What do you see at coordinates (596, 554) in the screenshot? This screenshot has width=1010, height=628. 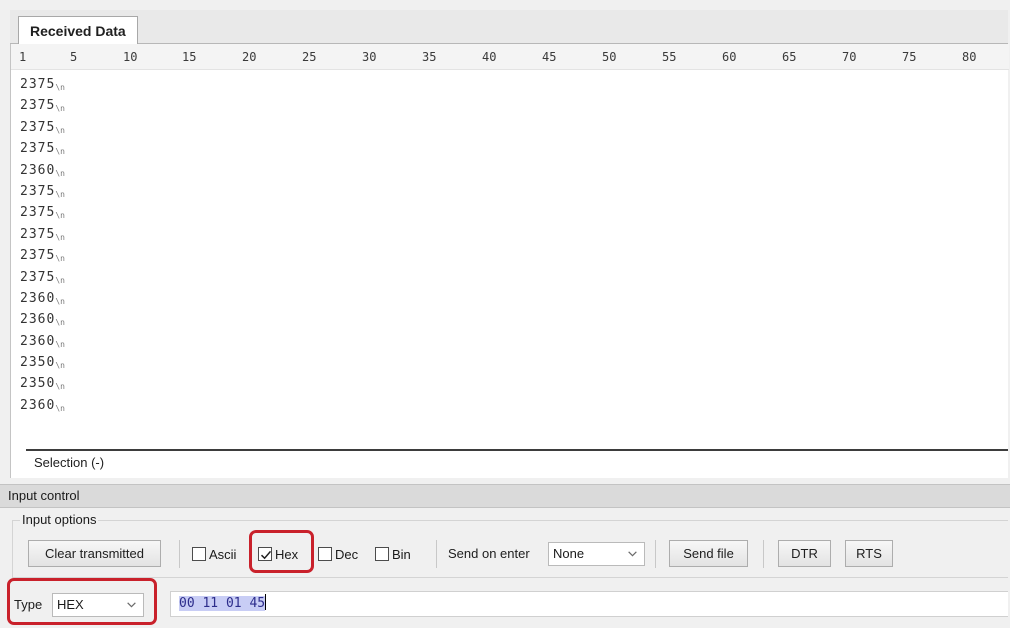 I see `send-on-enter-select: None` at bounding box center [596, 554].